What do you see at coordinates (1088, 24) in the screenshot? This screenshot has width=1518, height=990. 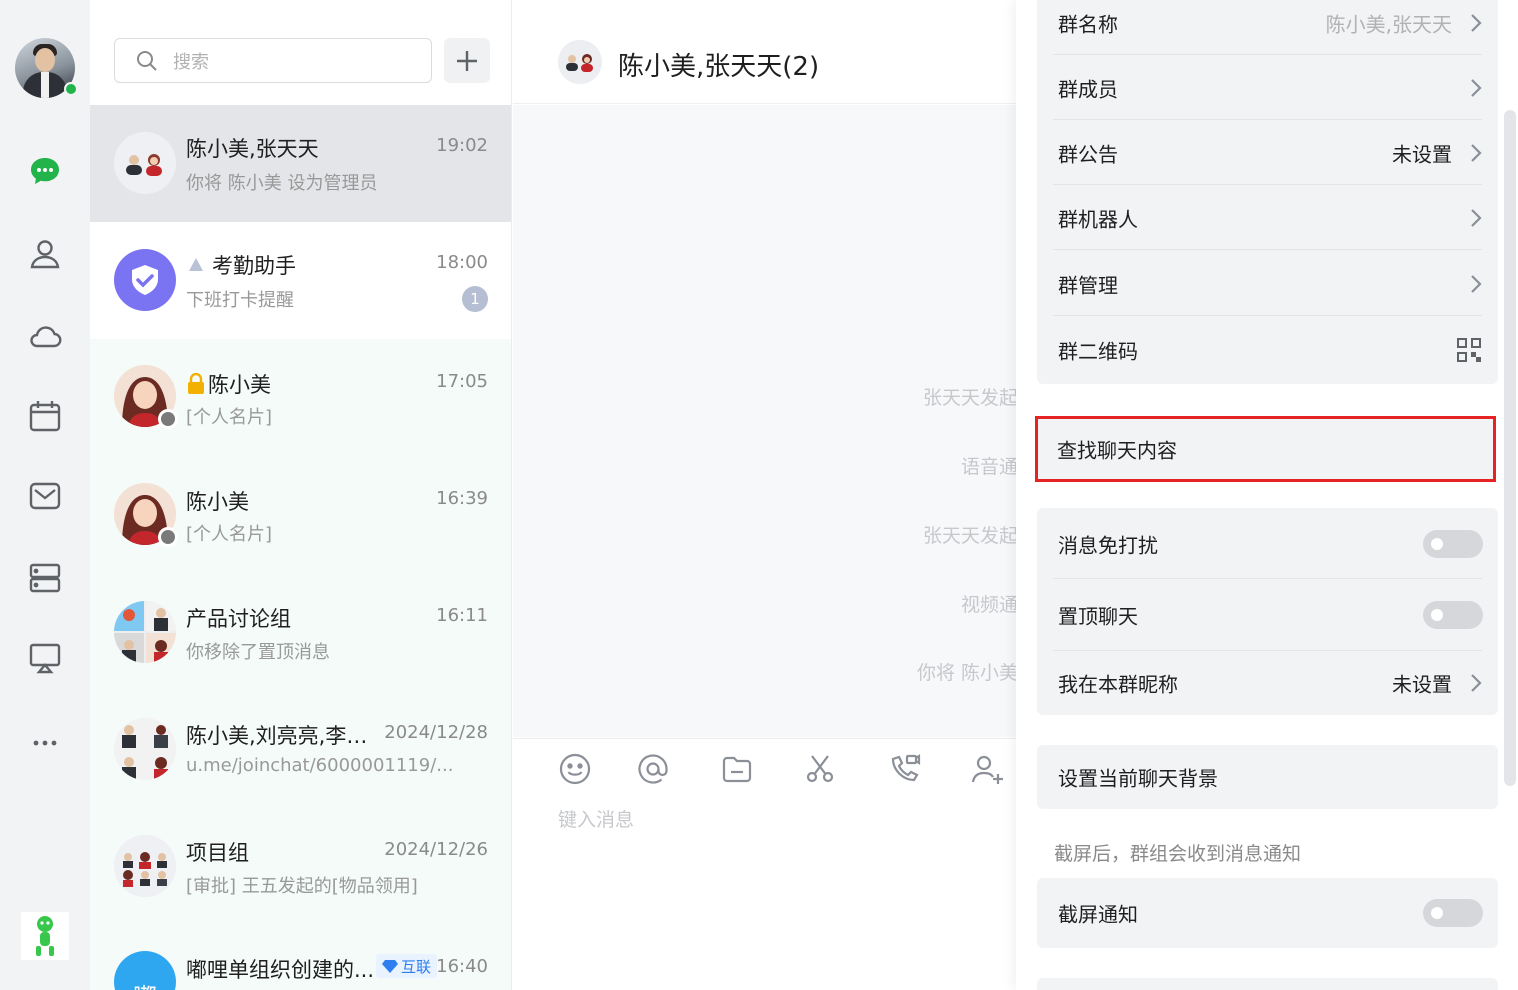 I see `group-name-label: 群名称` at bounding box center [1088, 24].